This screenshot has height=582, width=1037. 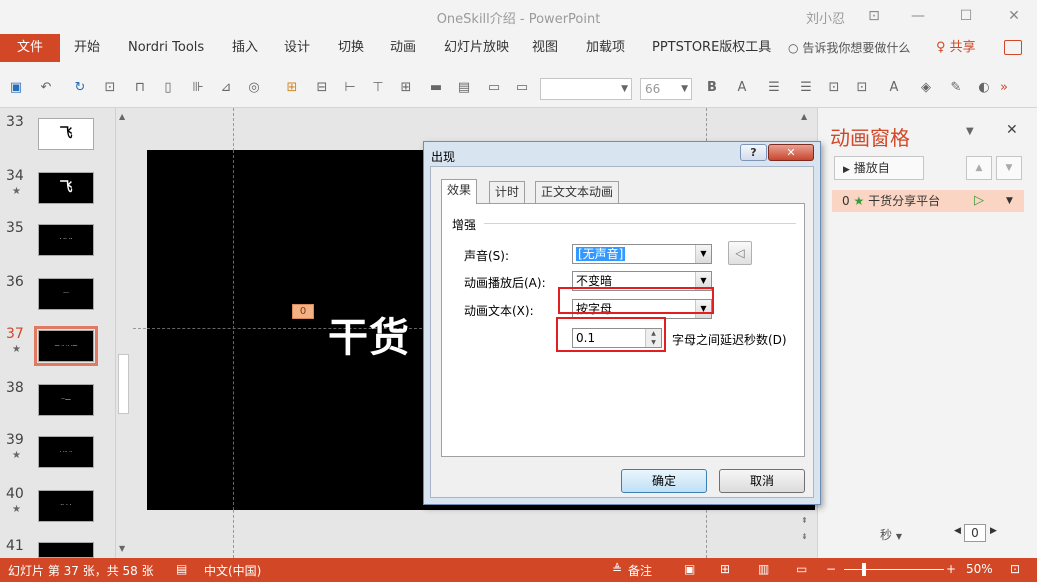 I want to click on slide-title-text: 干货, so click(x=369, y=334).